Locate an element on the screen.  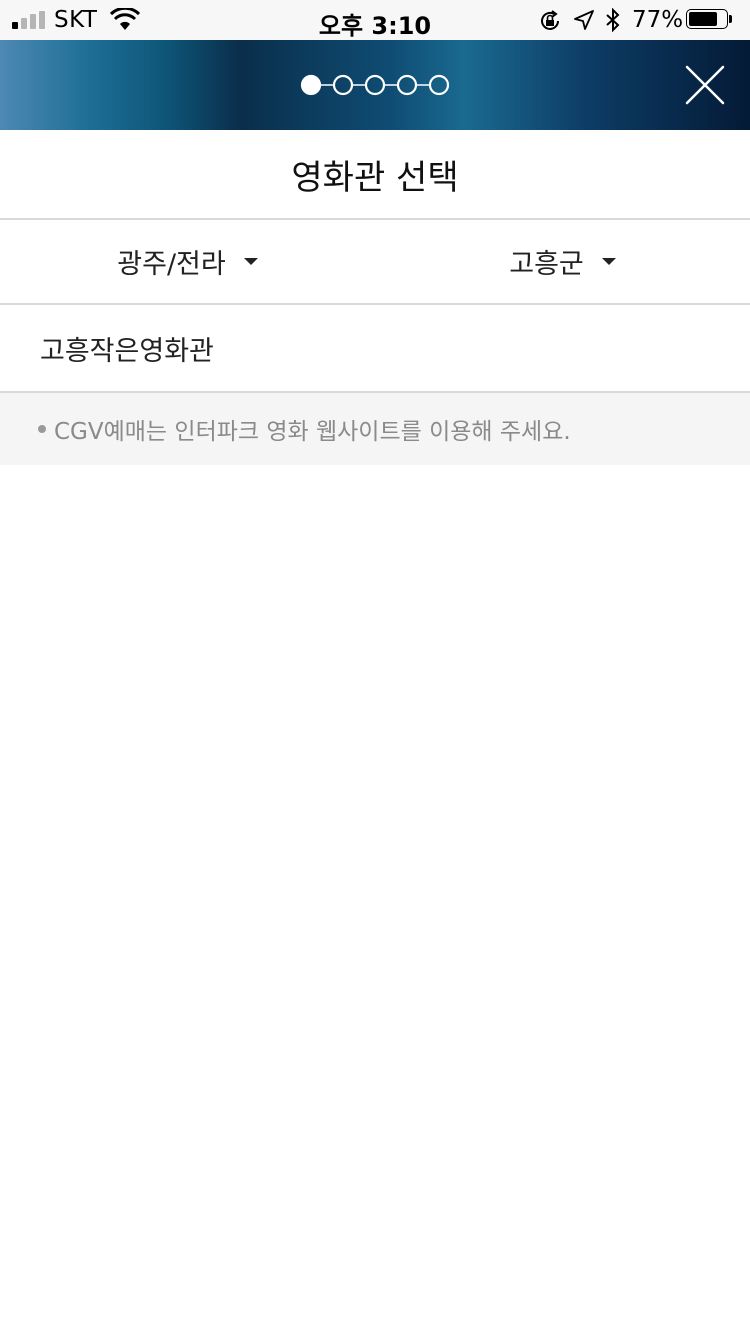
region-dropdown-label: 광주/전라 is located at coordinates (171, 264).